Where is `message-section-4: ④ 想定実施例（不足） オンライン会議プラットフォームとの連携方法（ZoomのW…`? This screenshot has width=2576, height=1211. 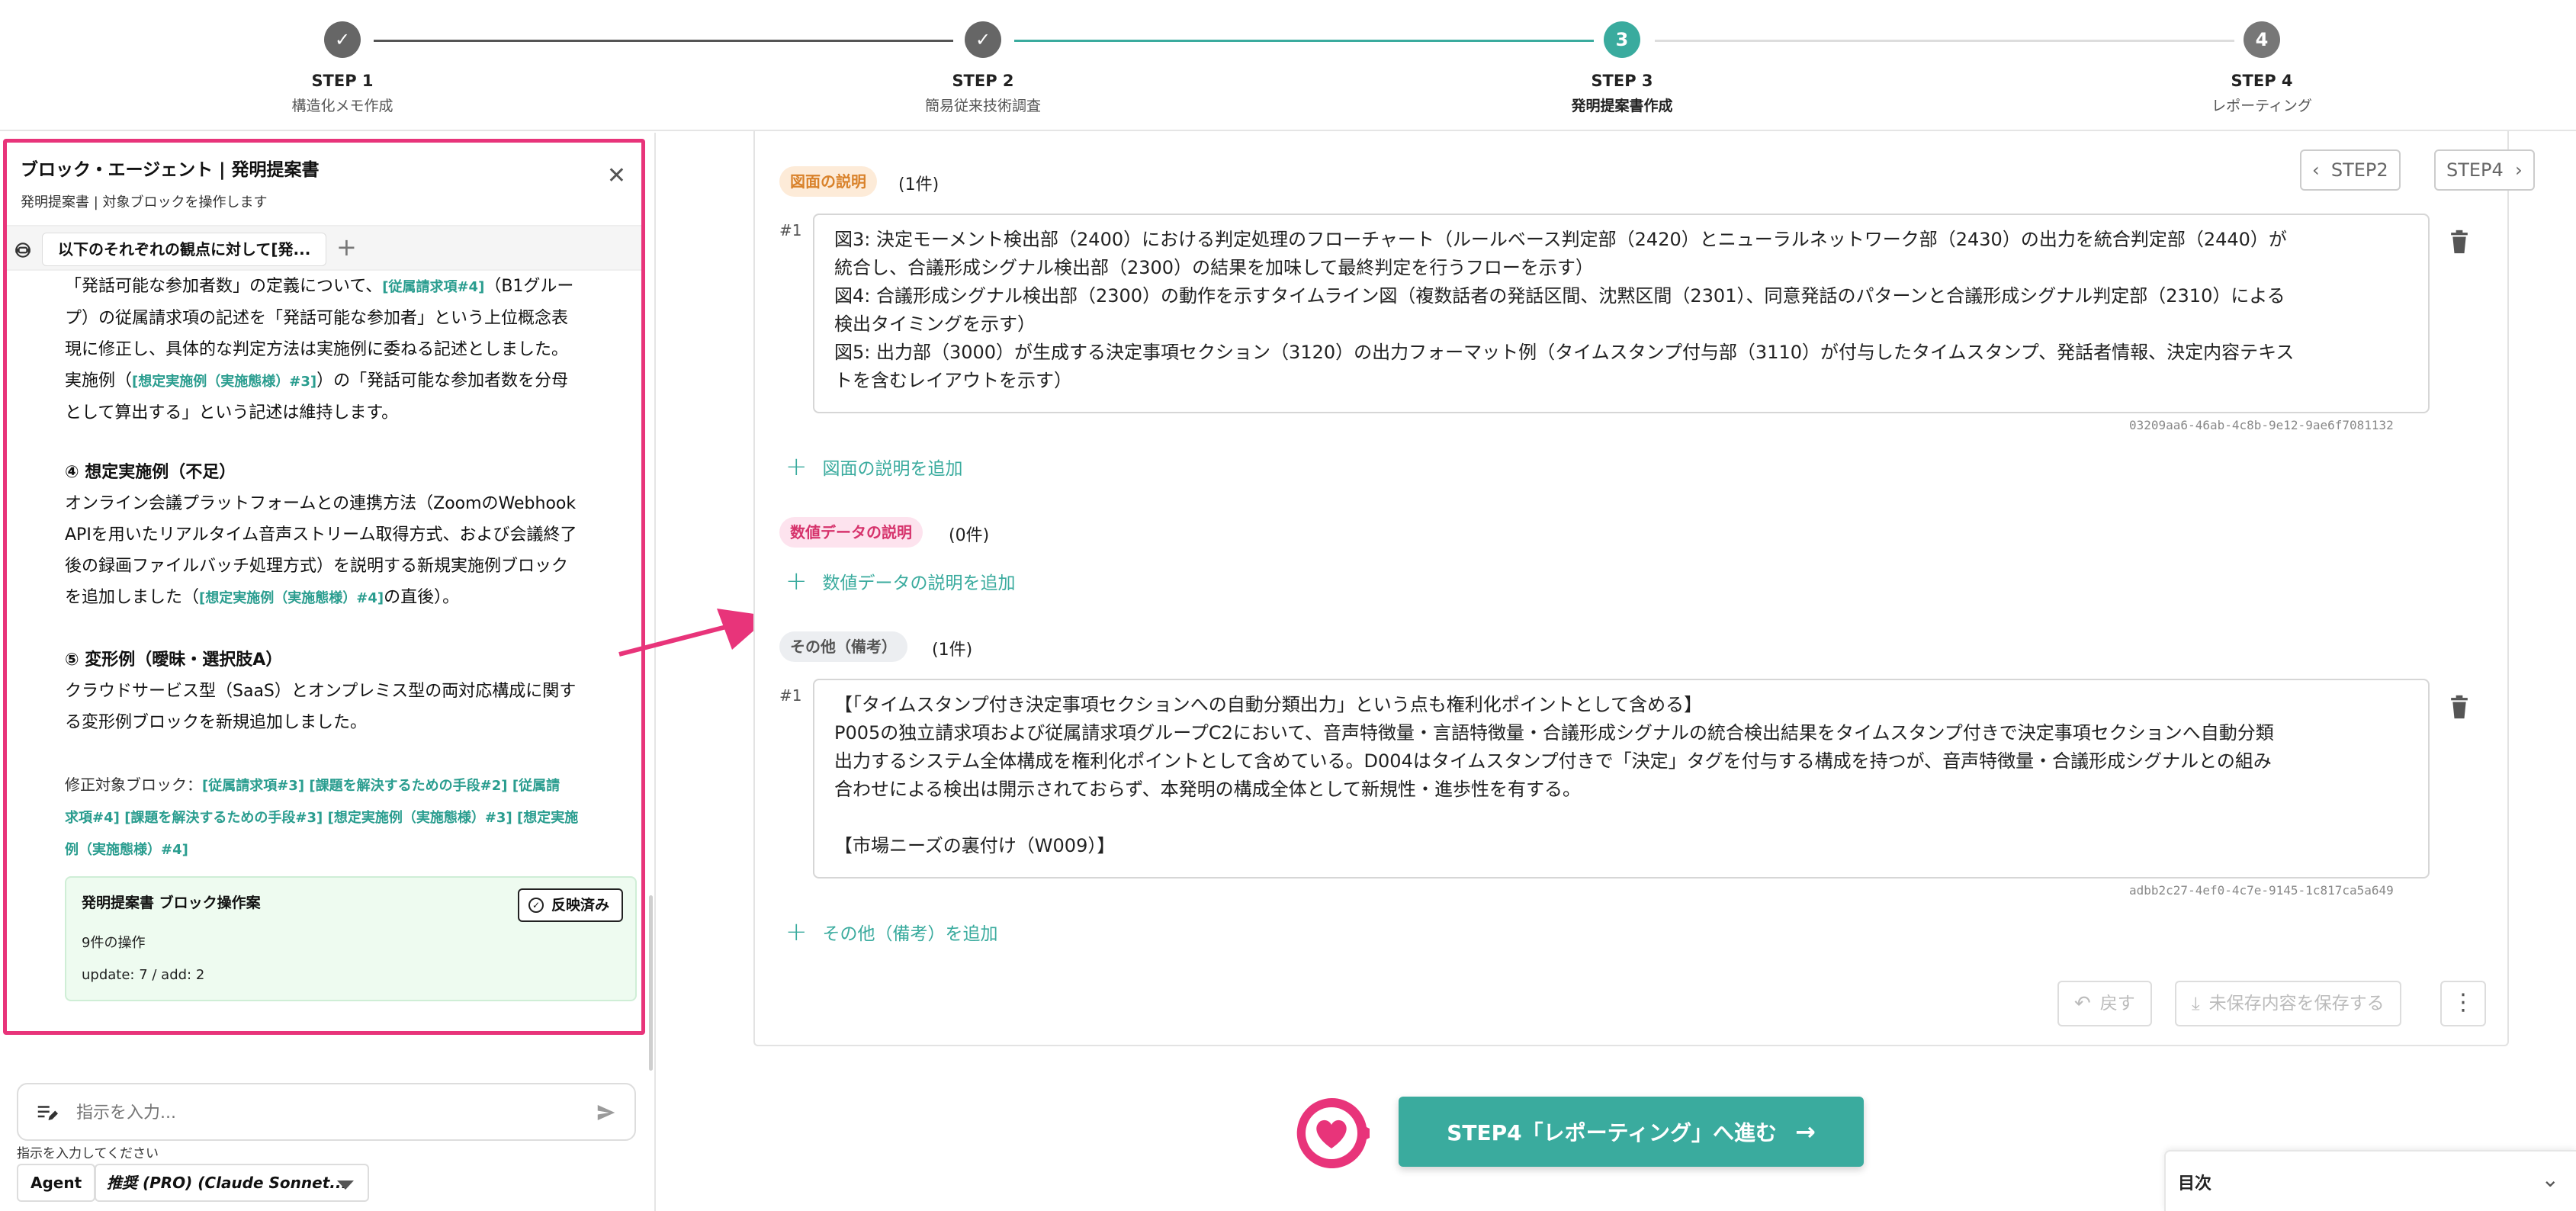 message-section-4: ④ 想定実施例（不足） オンライン会議プラットフォームとの連携方法（ZoomのW… is located at coordinates (347, 535).